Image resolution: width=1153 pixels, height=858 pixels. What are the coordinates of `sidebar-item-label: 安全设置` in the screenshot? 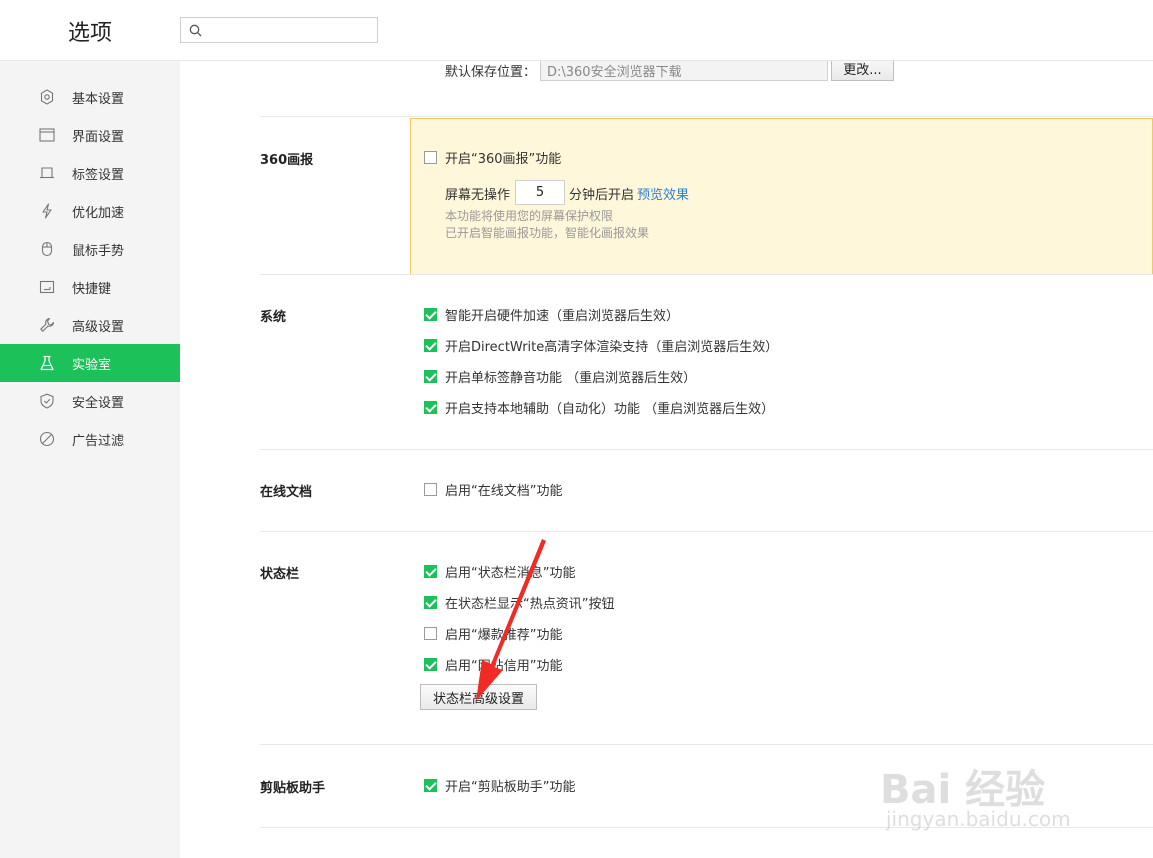 It's located at (98, 403).